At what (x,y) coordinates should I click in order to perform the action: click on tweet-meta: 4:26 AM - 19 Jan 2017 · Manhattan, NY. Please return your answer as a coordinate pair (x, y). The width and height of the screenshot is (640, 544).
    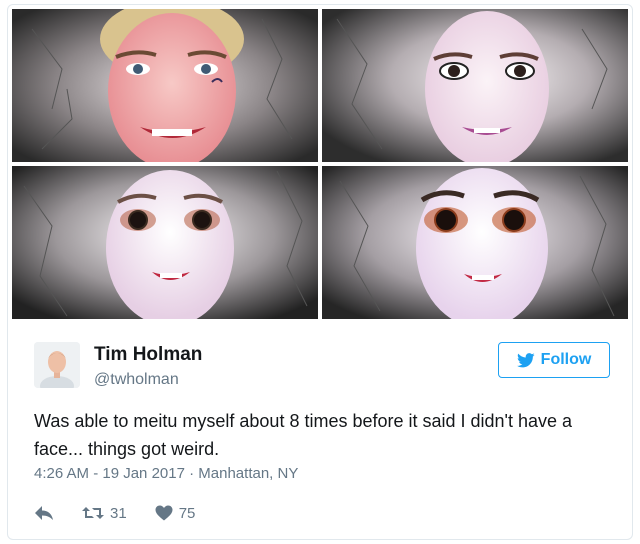
    Looking at the image, I should click on (166, 473).